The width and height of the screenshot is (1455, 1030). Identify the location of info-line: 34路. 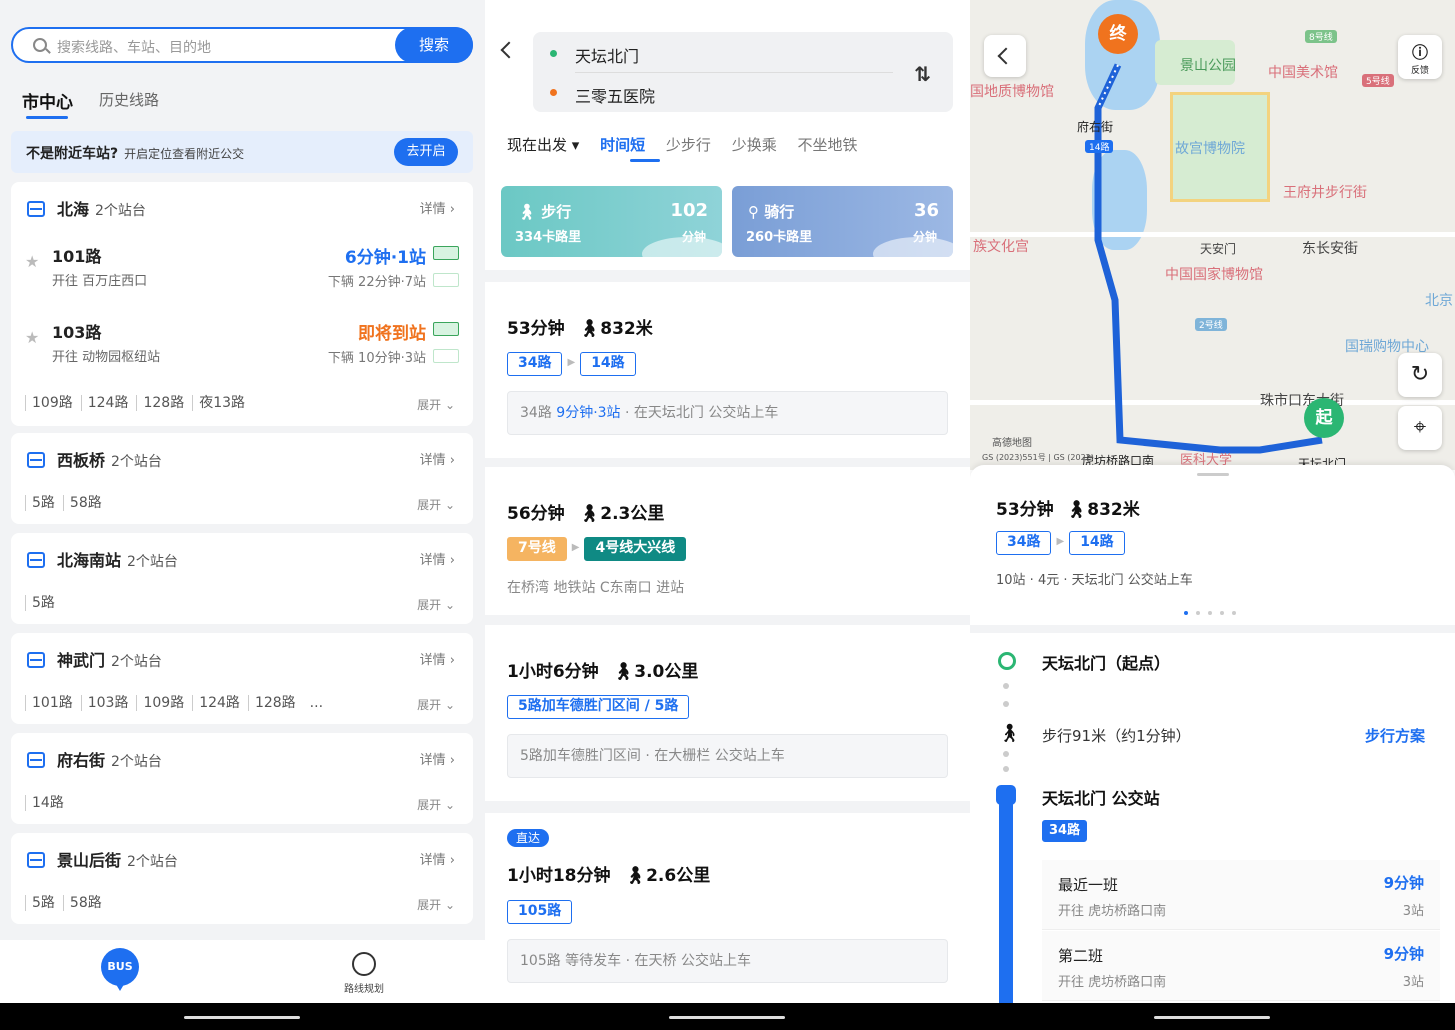
(536, 413).